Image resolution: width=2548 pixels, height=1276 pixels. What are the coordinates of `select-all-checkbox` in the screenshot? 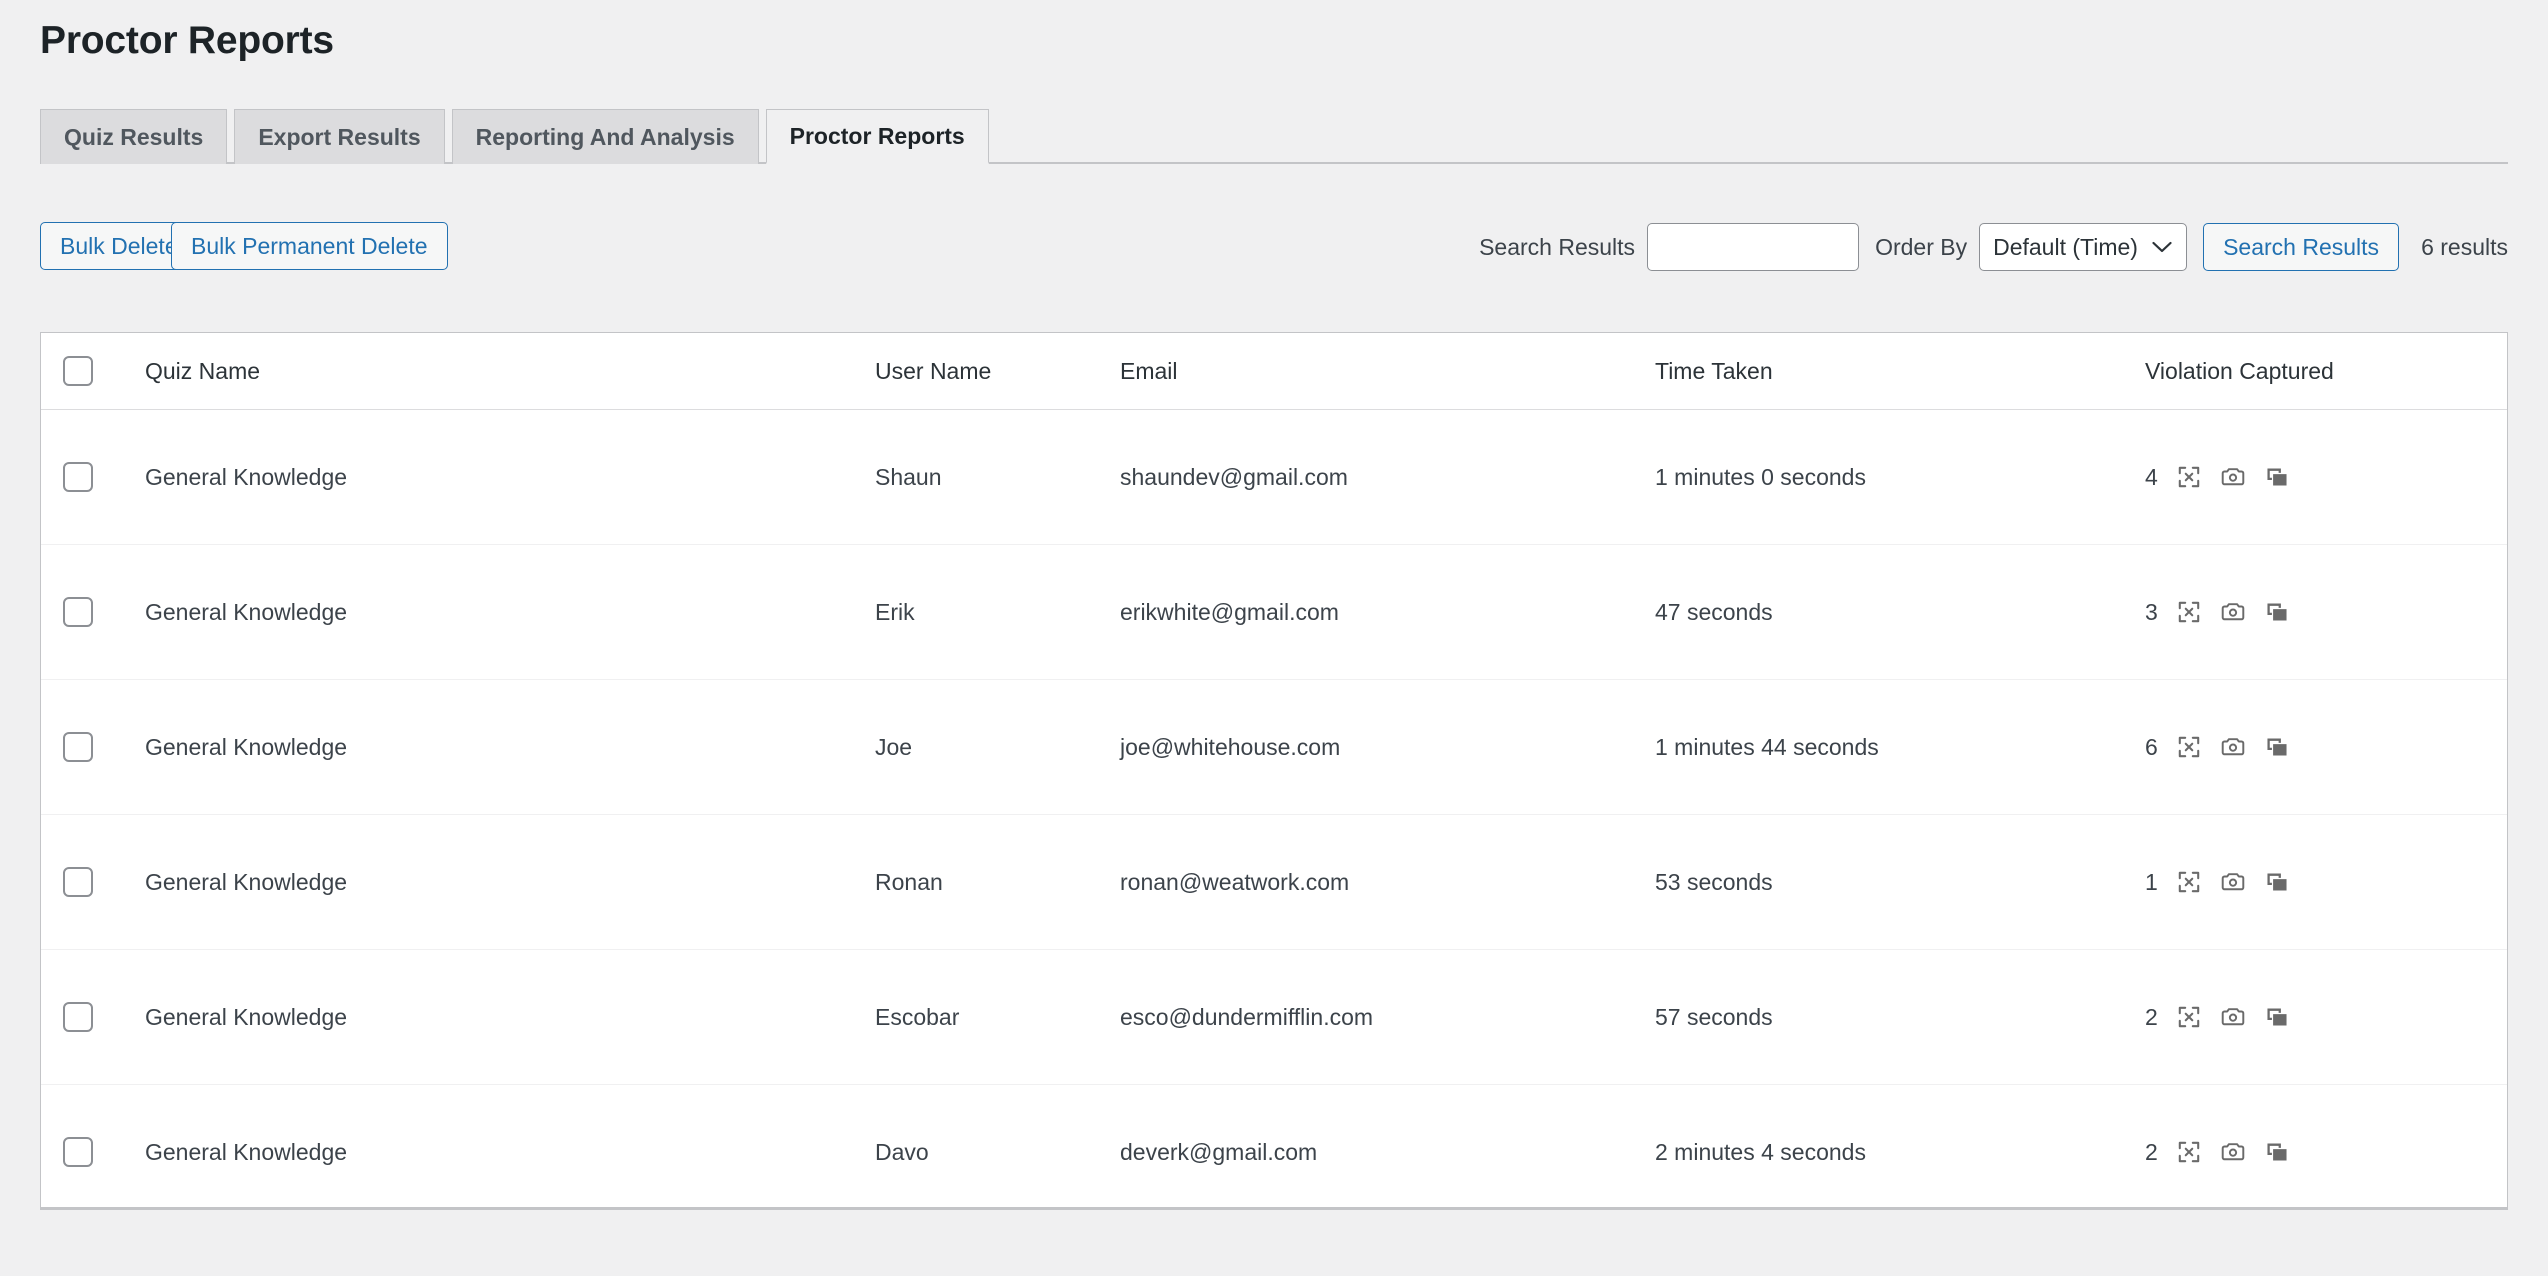 It's located at (78, 371).